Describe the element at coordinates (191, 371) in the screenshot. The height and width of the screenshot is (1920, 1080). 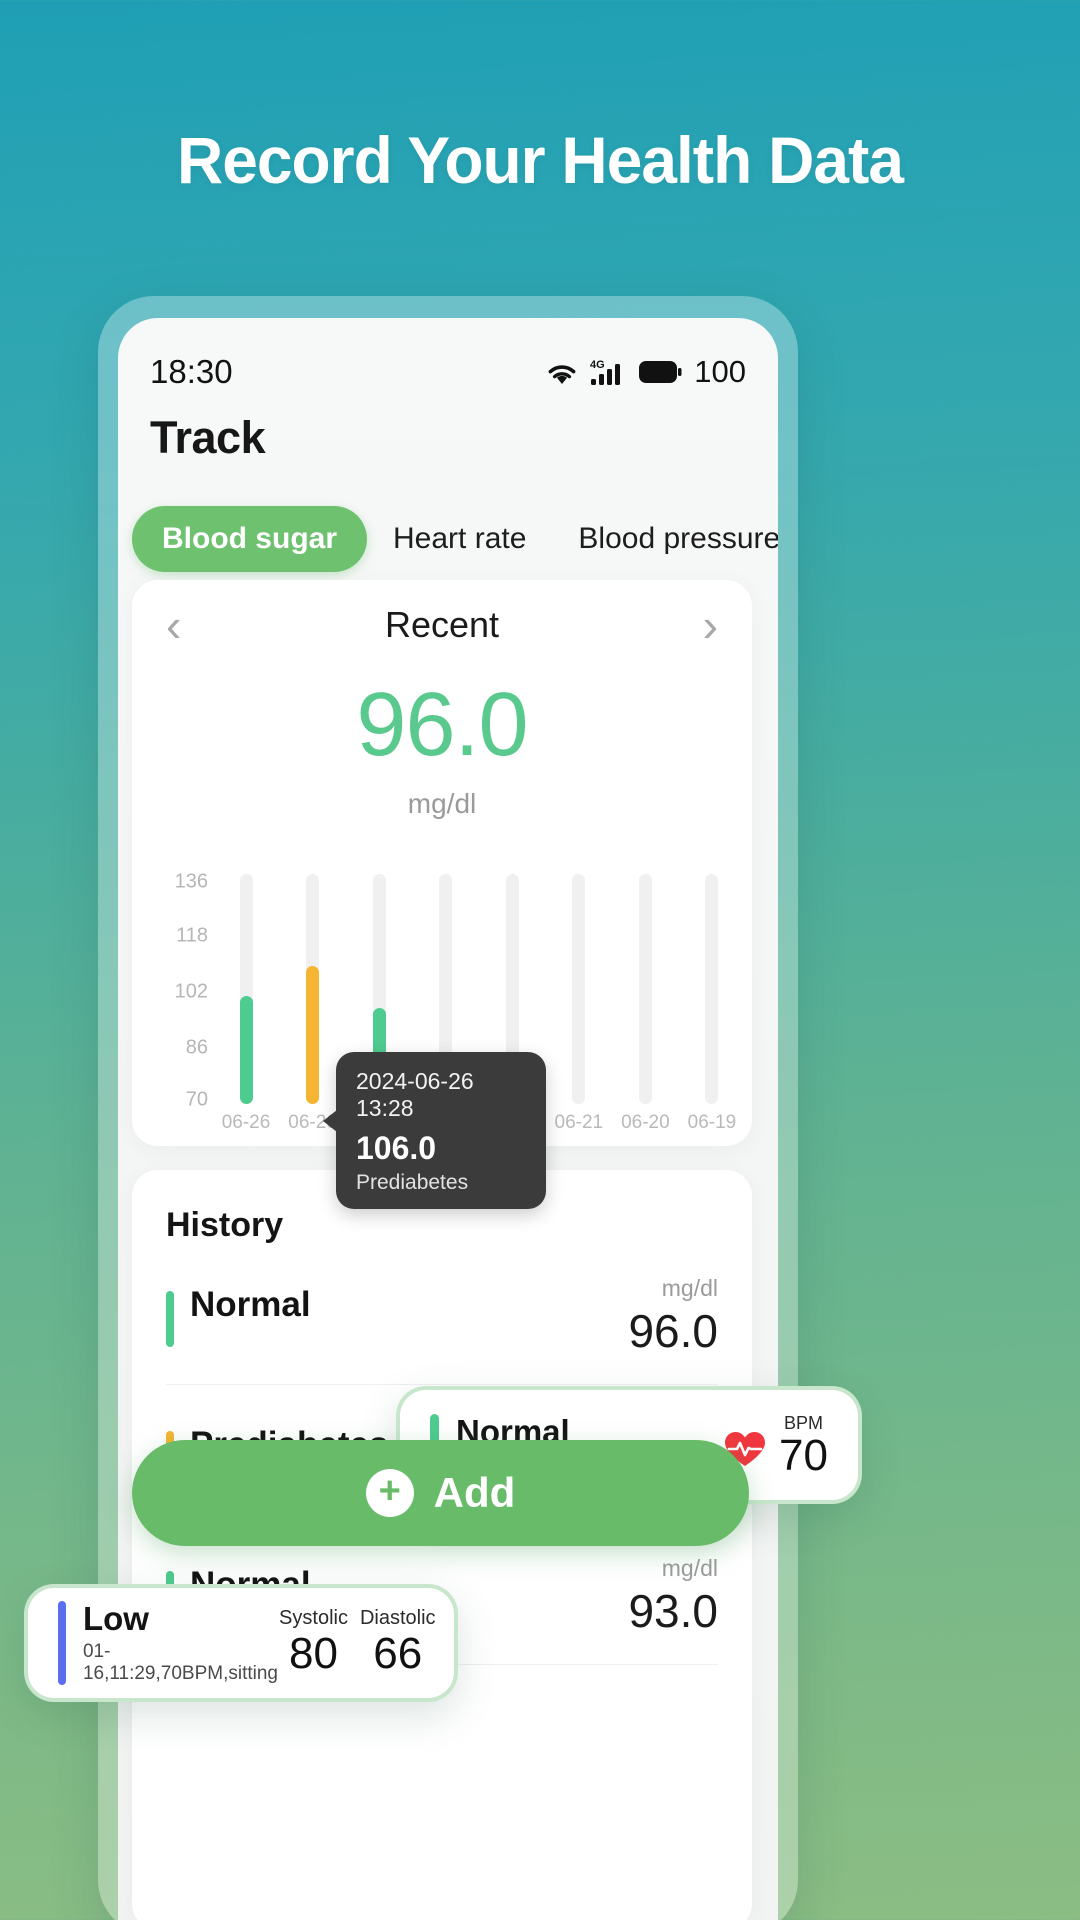
I see `status-bar-time: 18:30` at that location.